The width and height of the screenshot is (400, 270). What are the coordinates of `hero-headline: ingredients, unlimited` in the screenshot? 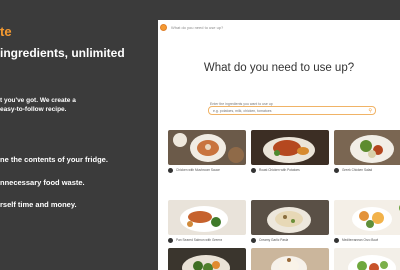 It's located at (62, 53).